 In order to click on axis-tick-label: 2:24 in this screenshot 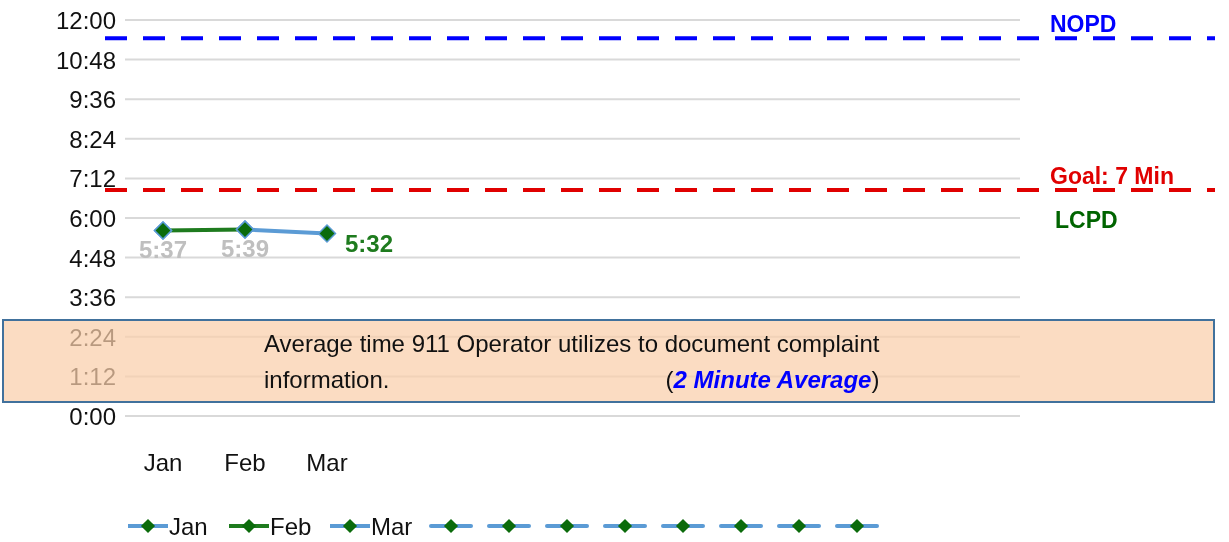, I will do `click(92, 337)`.